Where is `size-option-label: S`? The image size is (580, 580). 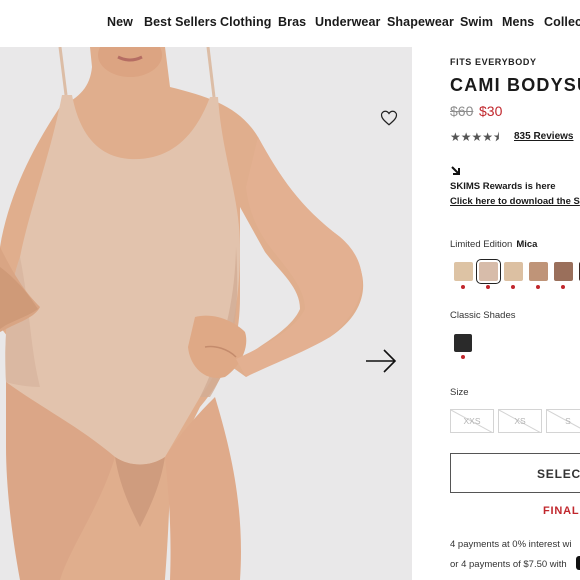 size-option-label: S is located at coordinates (568, 421).